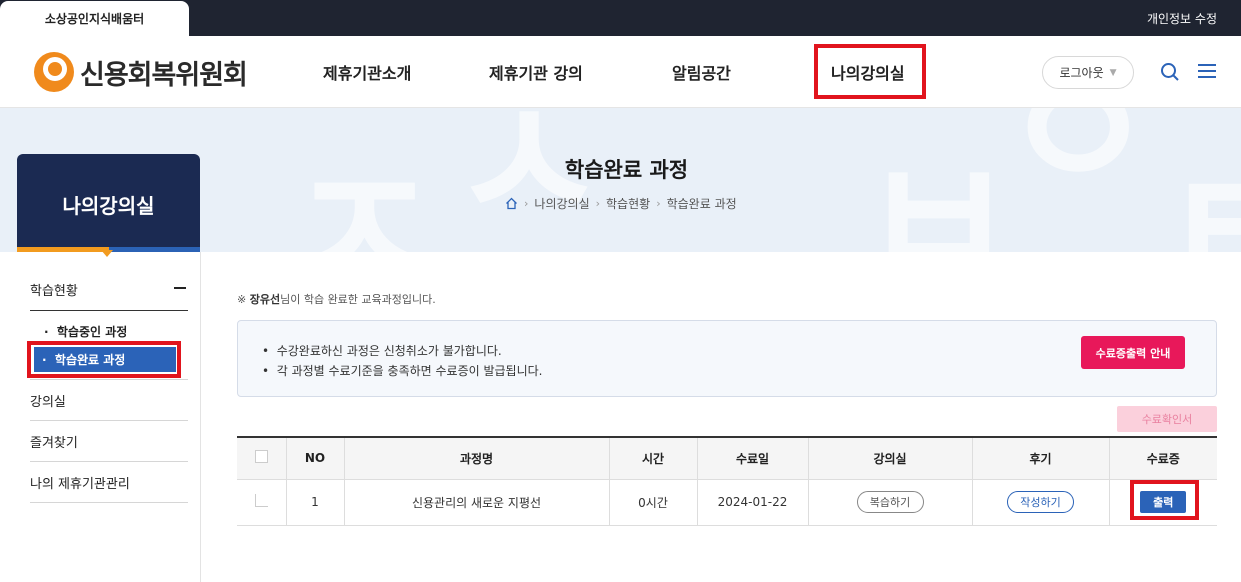  What do you see at coordinates (409, 371) in the screenshot?
I see `info-line-text: 각 과정별 수료기준을 충족하면 수료증이 발급됩니다.` at bounding box center [409, 371].